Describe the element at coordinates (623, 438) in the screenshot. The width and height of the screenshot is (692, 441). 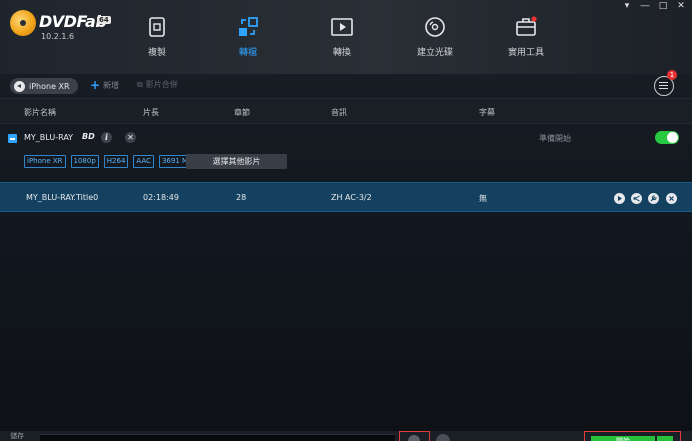
I see `start-button: 開始` at that location.